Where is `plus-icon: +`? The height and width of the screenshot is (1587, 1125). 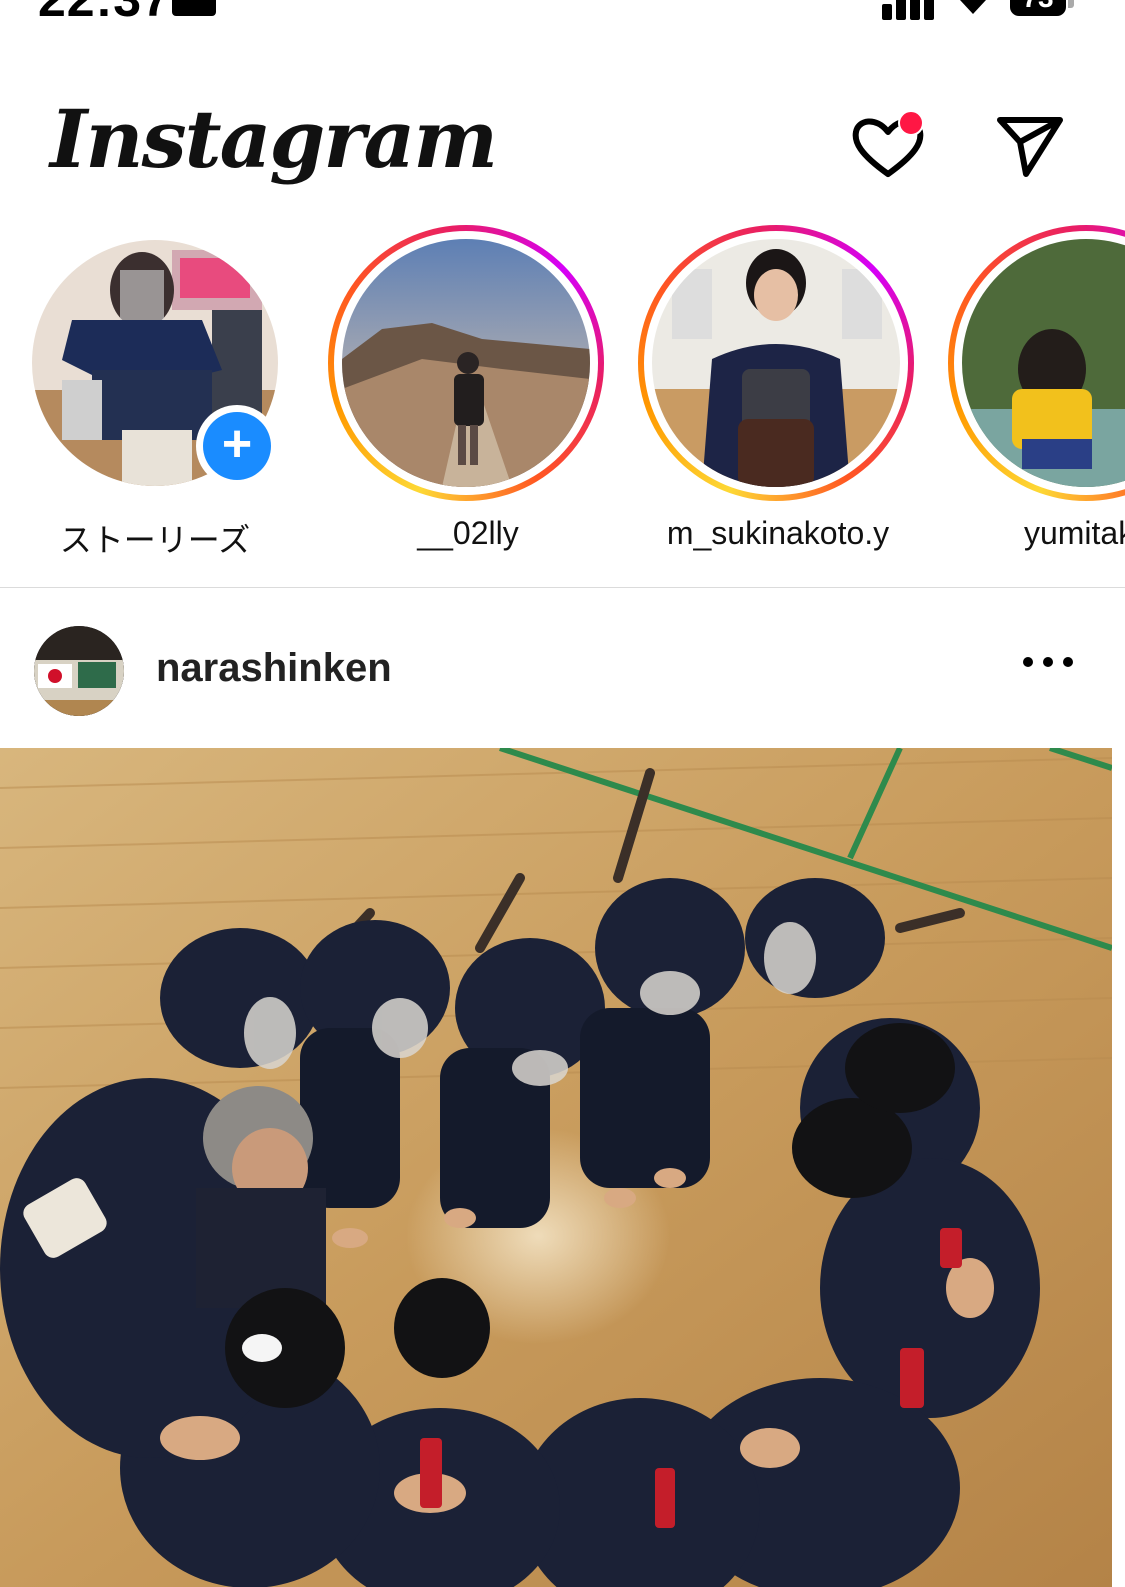
plus-icon: + is located at coordinates (237, 446).